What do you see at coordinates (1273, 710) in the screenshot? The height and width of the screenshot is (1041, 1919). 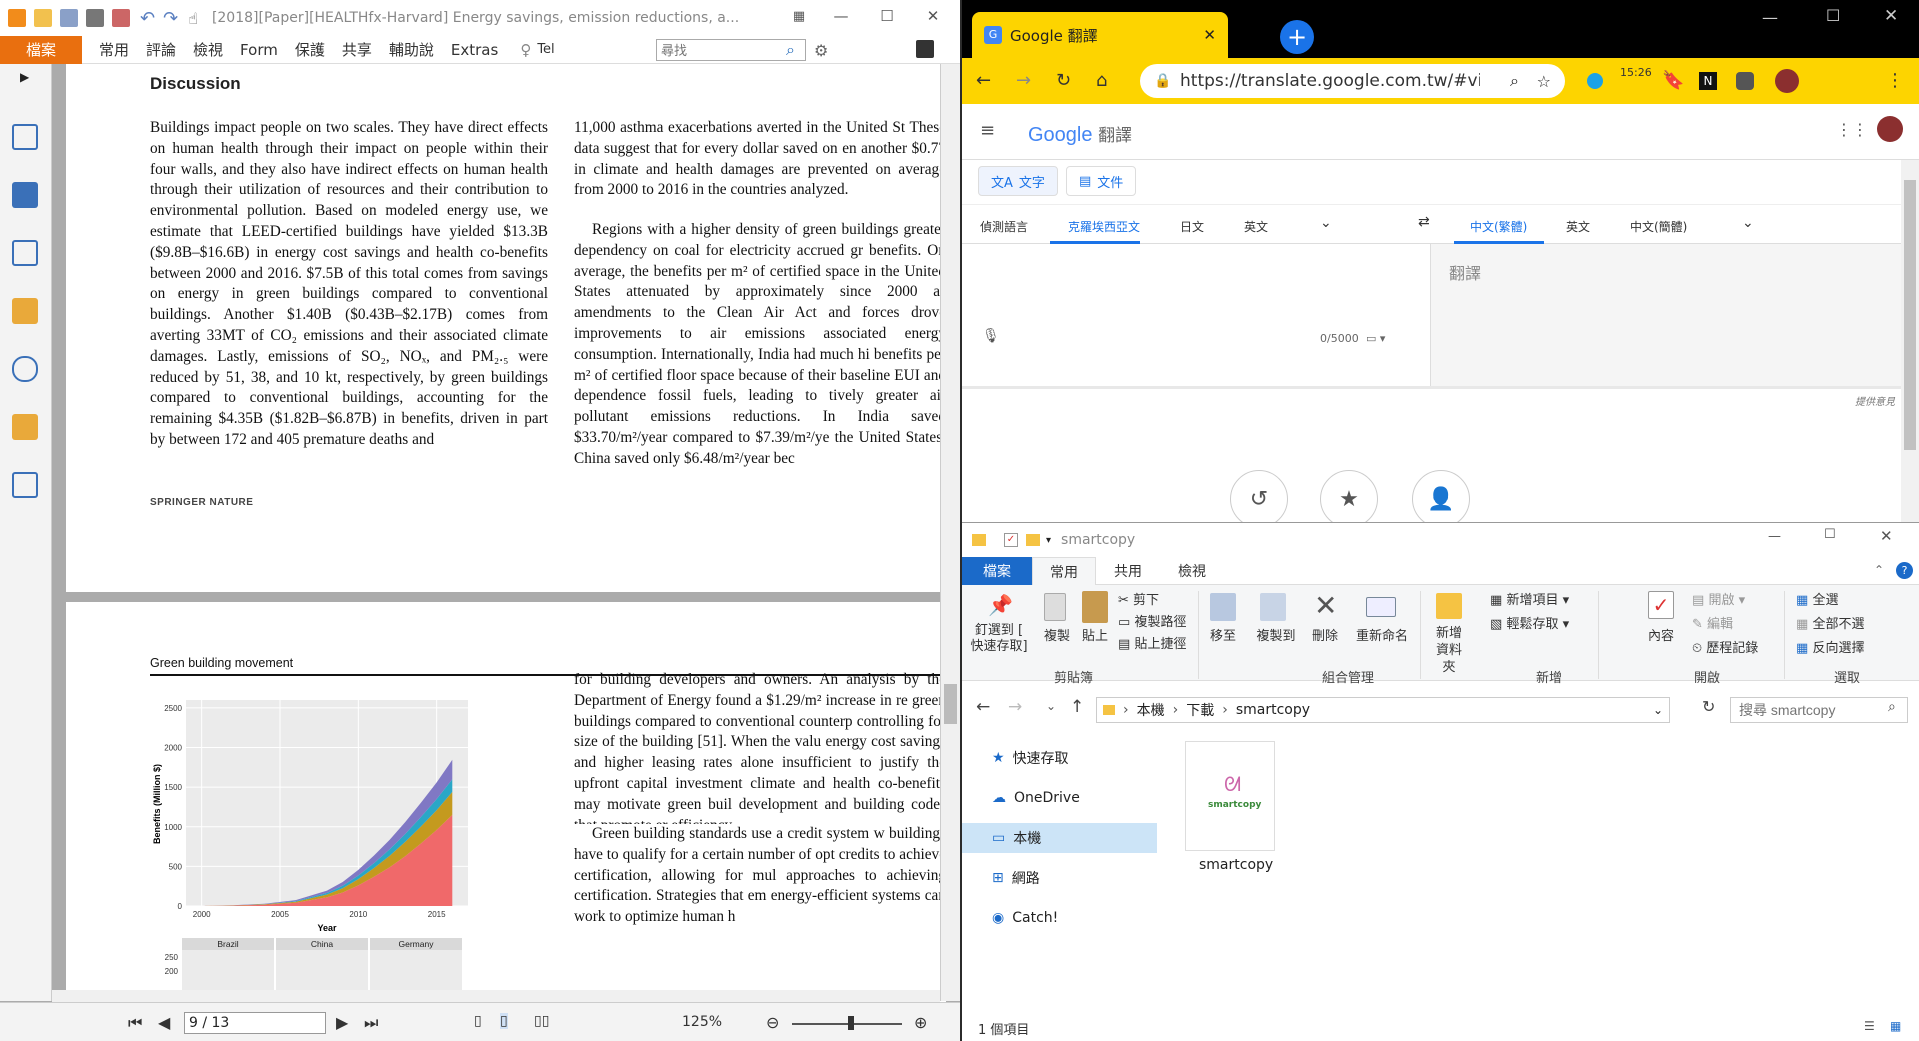 I see `breadcrumb-smartcopy: smartcopy` at bounding box center [1273, 710].